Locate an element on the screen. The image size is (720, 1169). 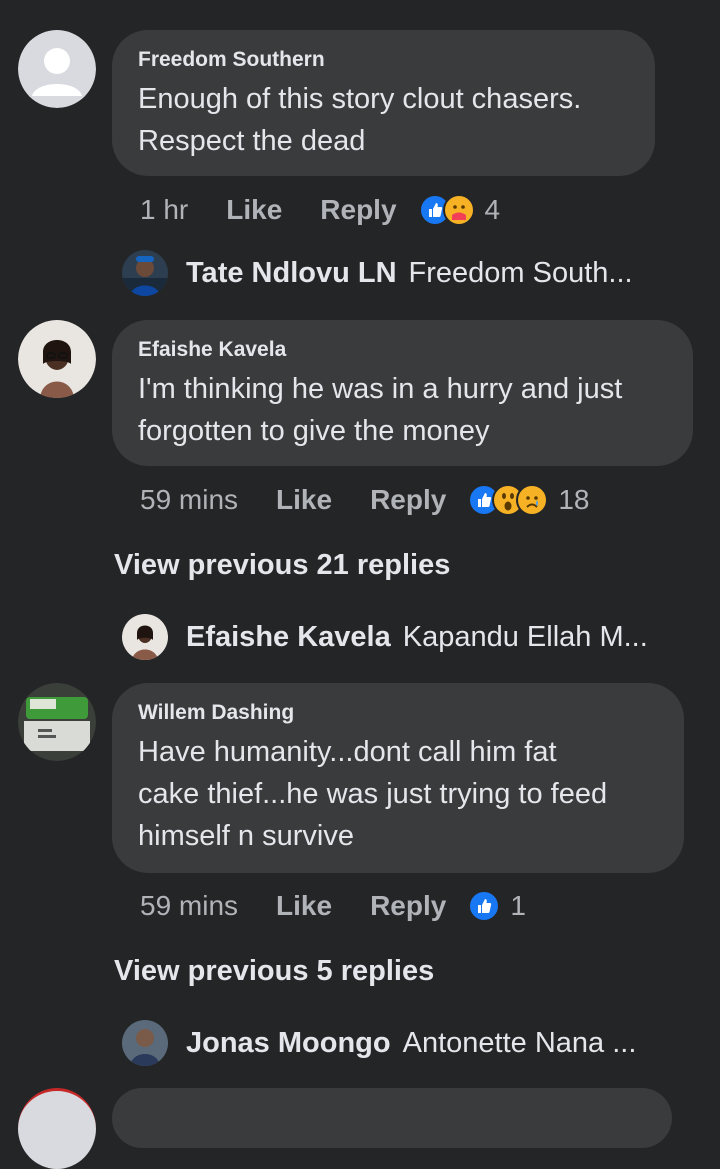
sad-emoji-icon is located at coordinates (532, 500).